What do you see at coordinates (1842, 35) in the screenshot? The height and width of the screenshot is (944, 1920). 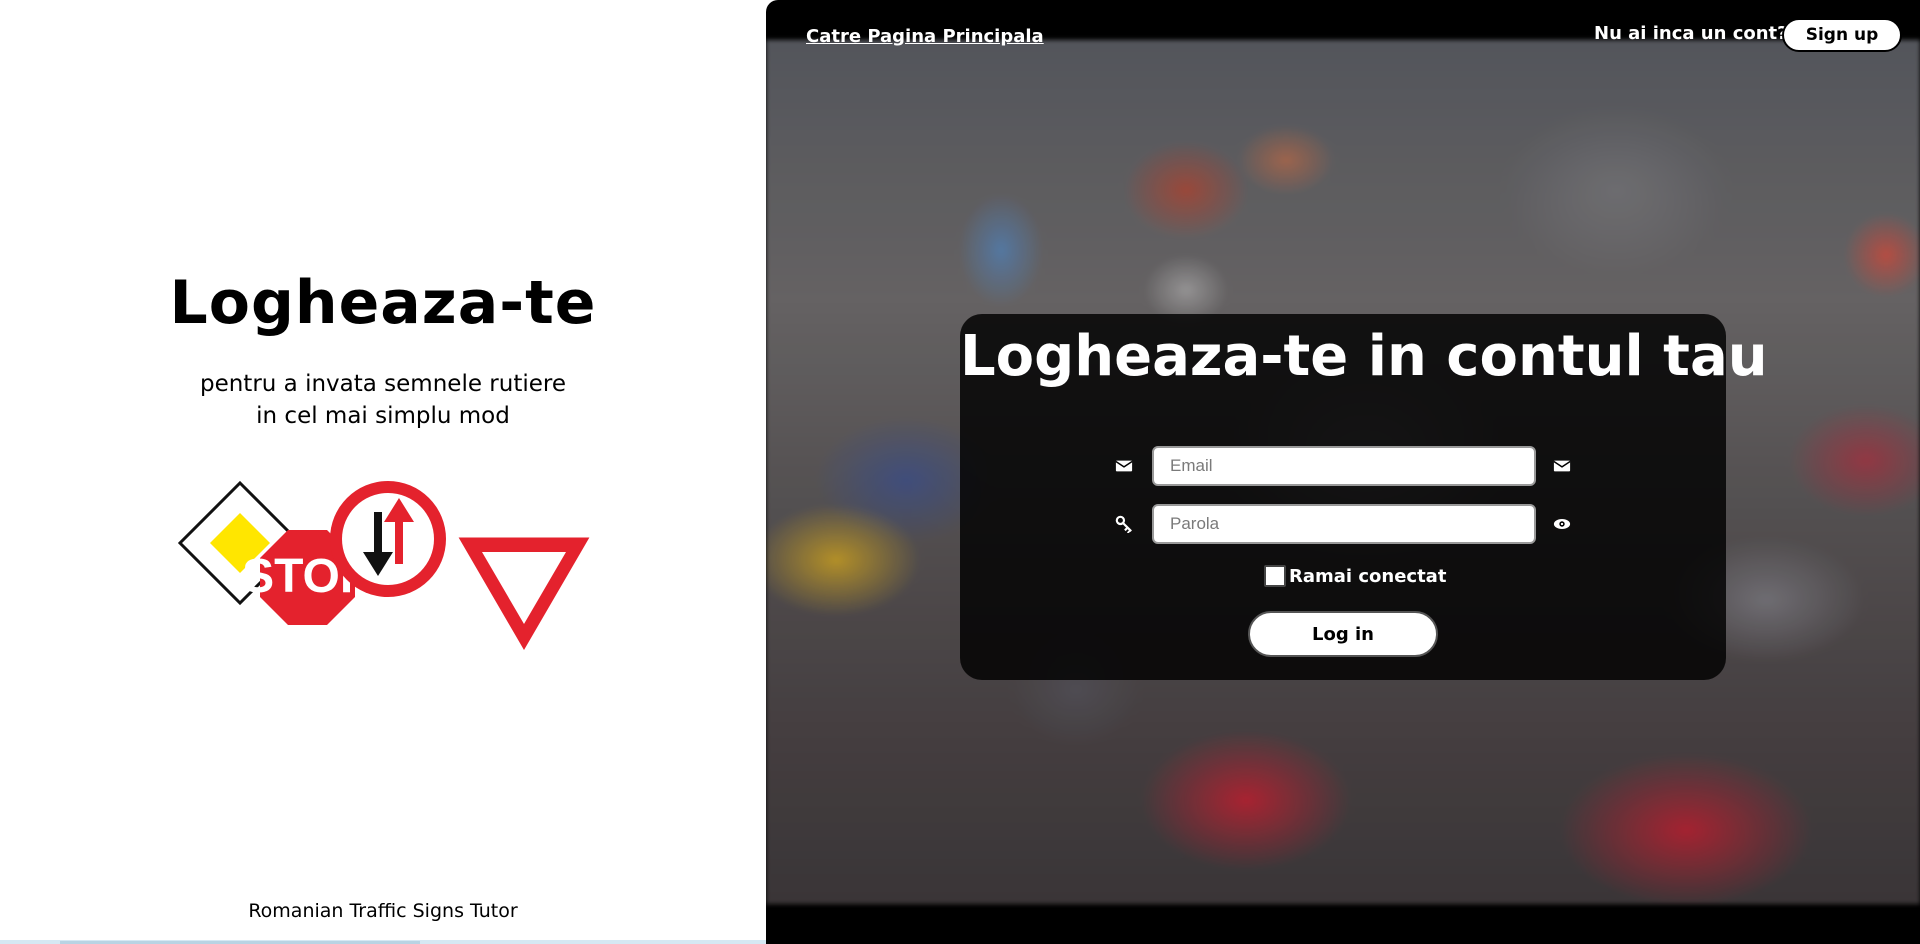 I see `signup-button: Sign up` at bounding box center [1842, 35].